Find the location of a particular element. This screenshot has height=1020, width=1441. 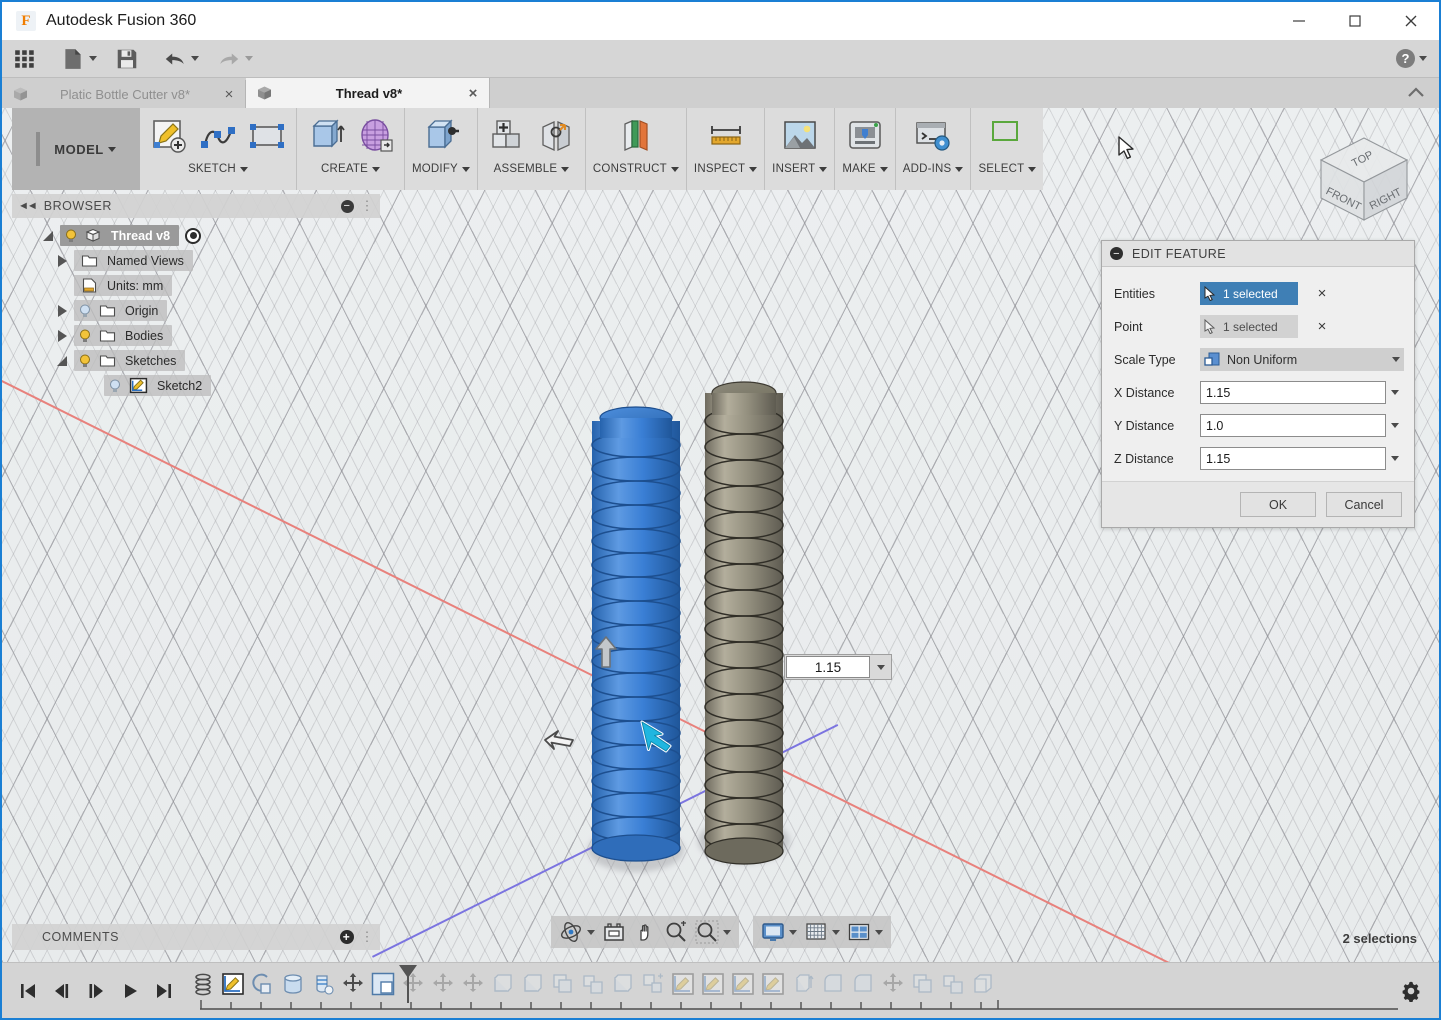

rectangle-icon is located at coordinates (267, 136).